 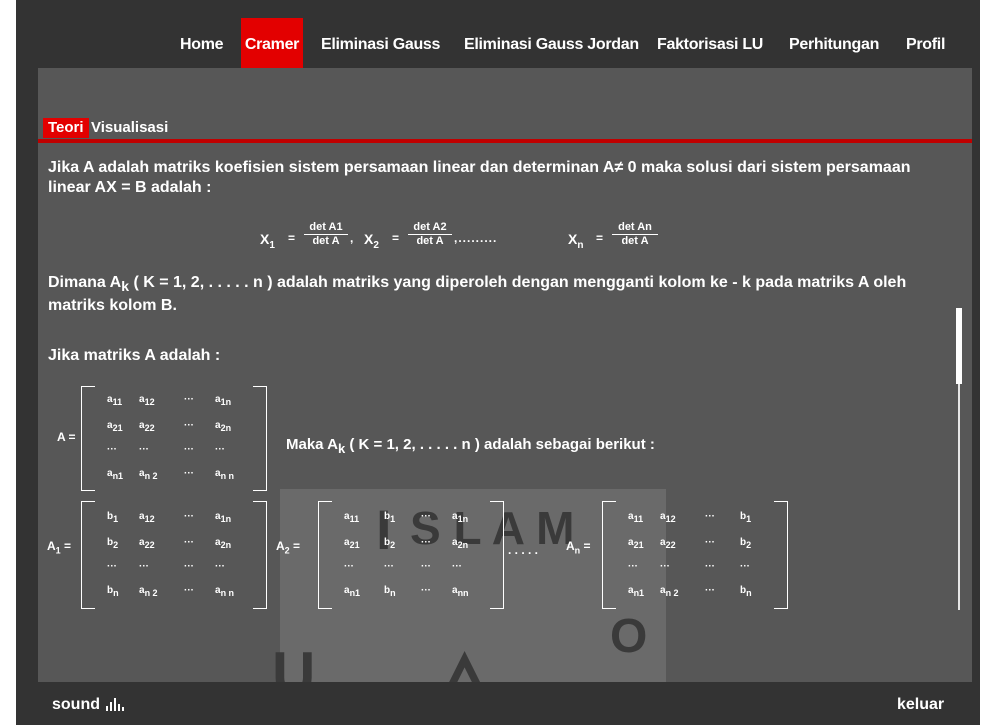 What do you see at coordinates (272, 43) in the screenshot?
I see `nav-cramer: Cramer` at bounding box center [272, 43].